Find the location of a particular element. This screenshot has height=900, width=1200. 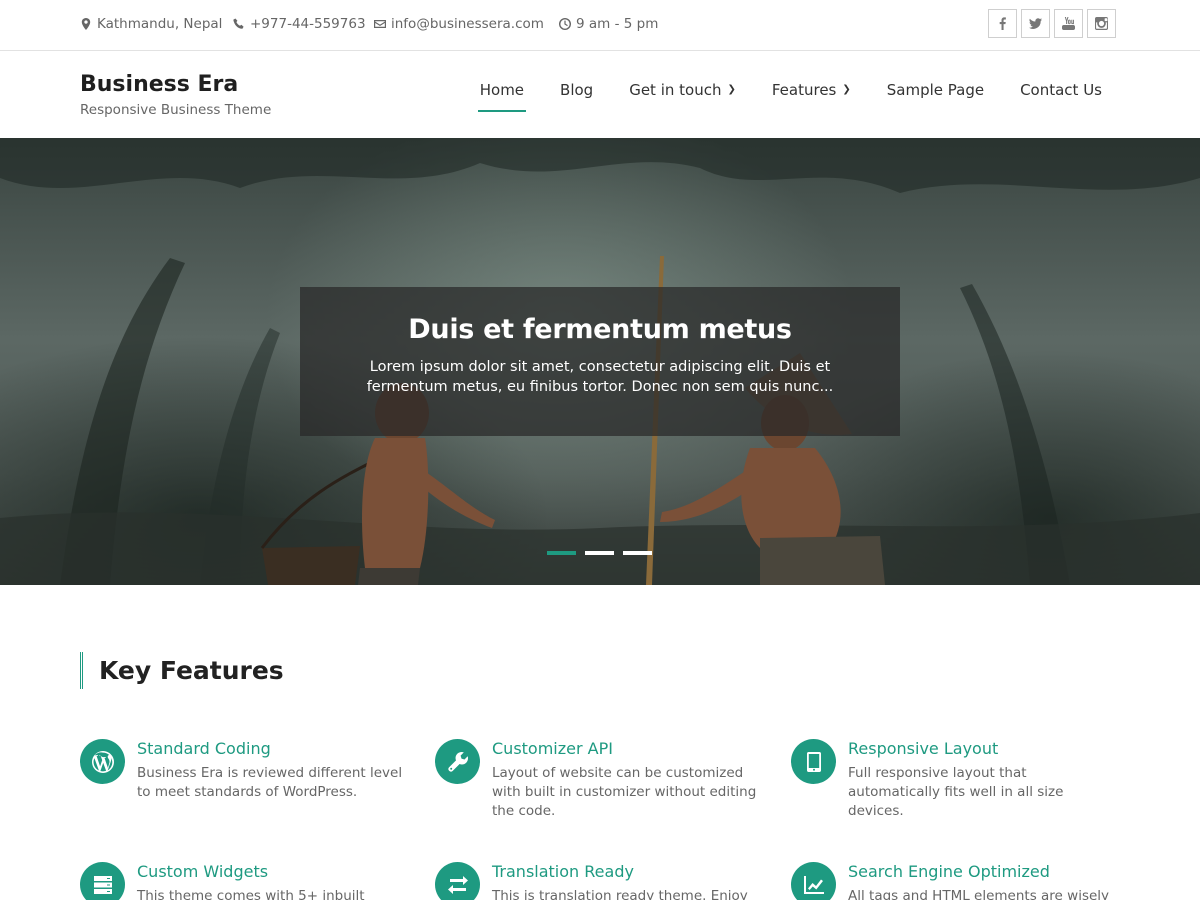

feature-description: This is translation ready theme. Enjoy is located at coordinates (620, 894).